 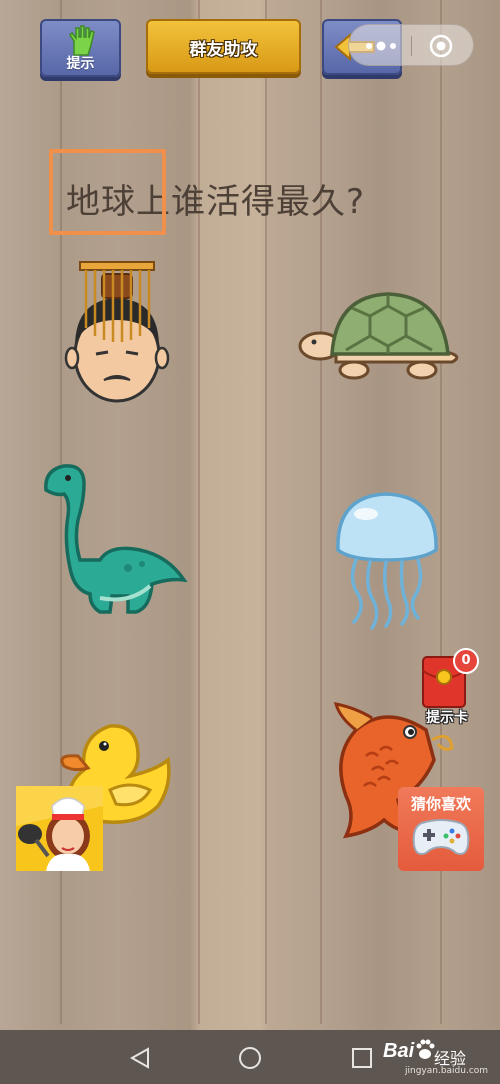 I want to click on nav-back-icon, so click(x=140, y=1058).